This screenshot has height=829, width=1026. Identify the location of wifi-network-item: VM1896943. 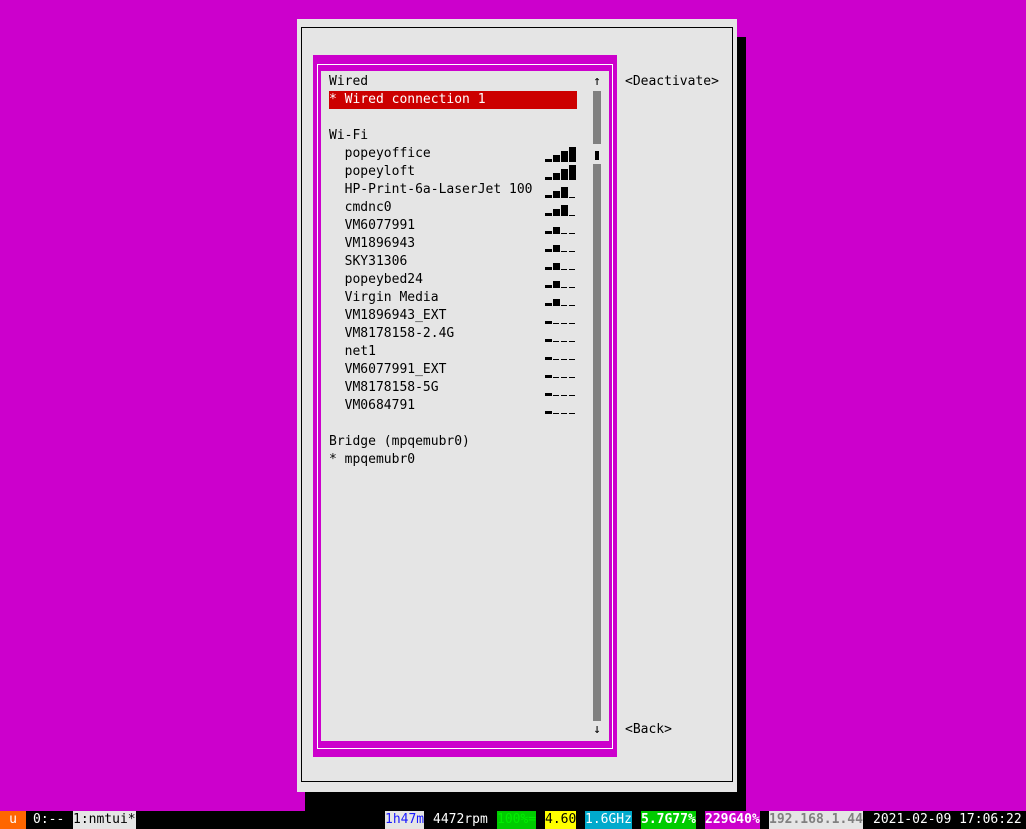
(372, 244).